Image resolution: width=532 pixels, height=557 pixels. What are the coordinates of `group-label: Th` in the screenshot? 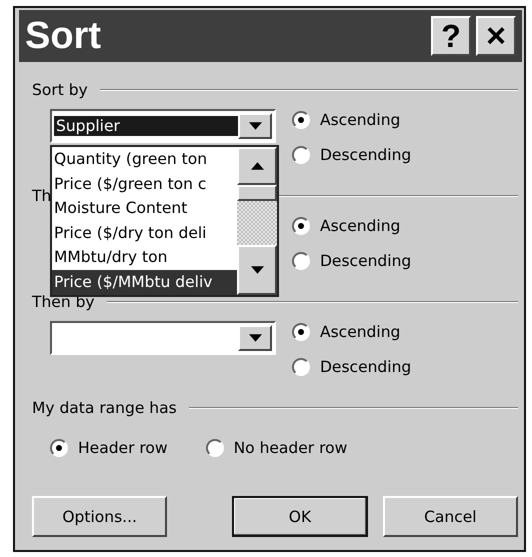 It's located at (42, 196).